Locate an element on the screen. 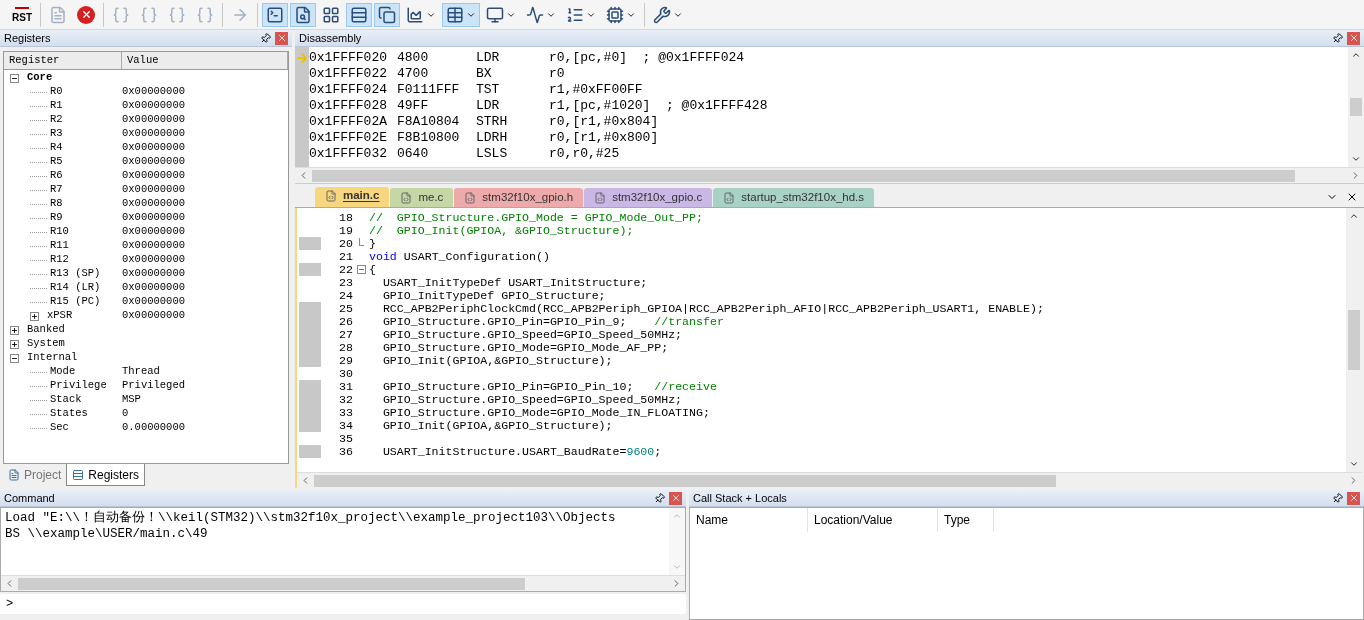 This screenshot has height=620, width=1364. fold-toggle is located at coordinates (361, 269).